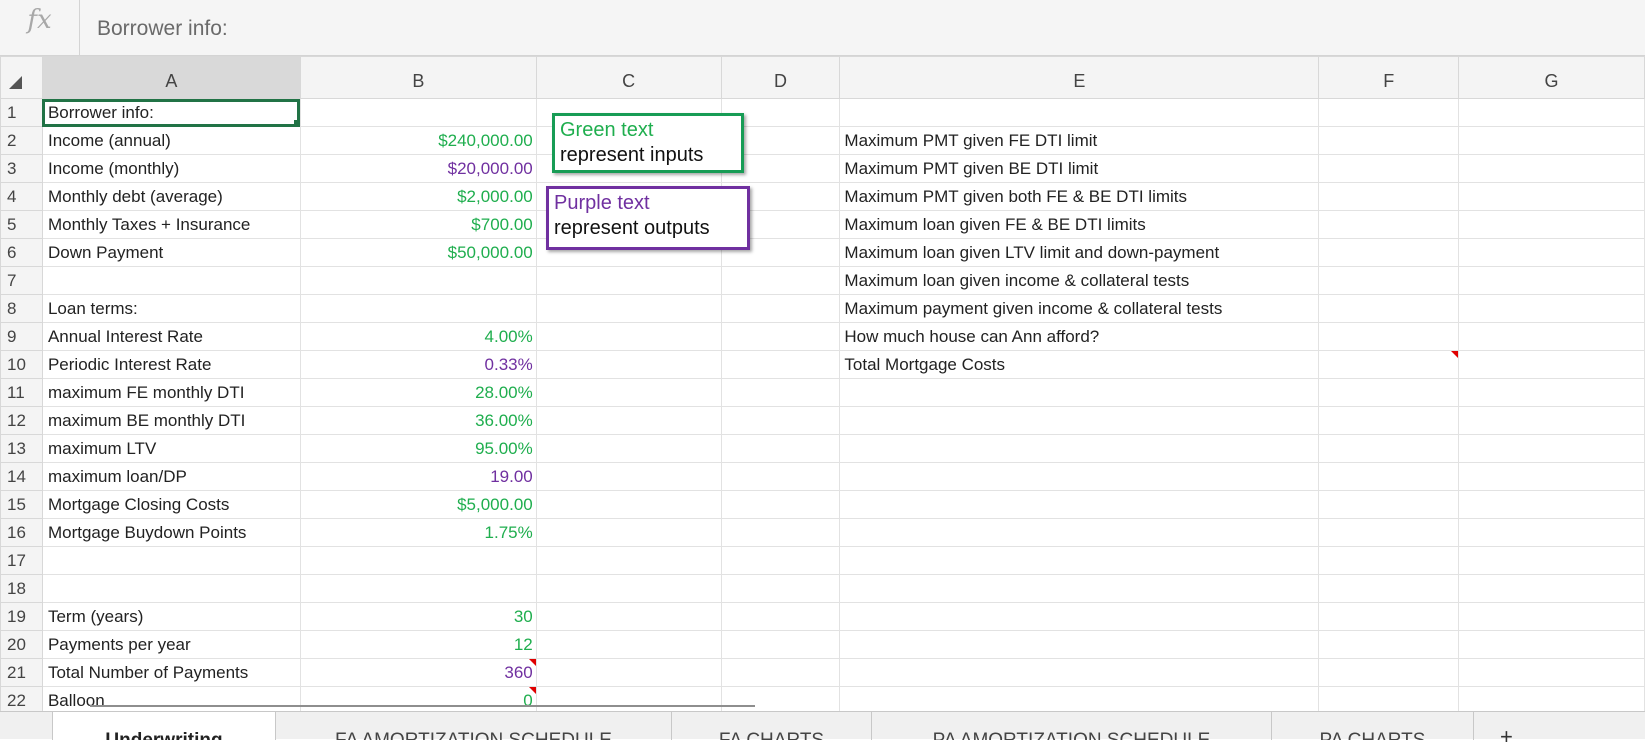 Image resolution: width=1645 pixels, height=750 pixels. I want to click on cell-a: Annual Interest Rate, so click(171, 336).